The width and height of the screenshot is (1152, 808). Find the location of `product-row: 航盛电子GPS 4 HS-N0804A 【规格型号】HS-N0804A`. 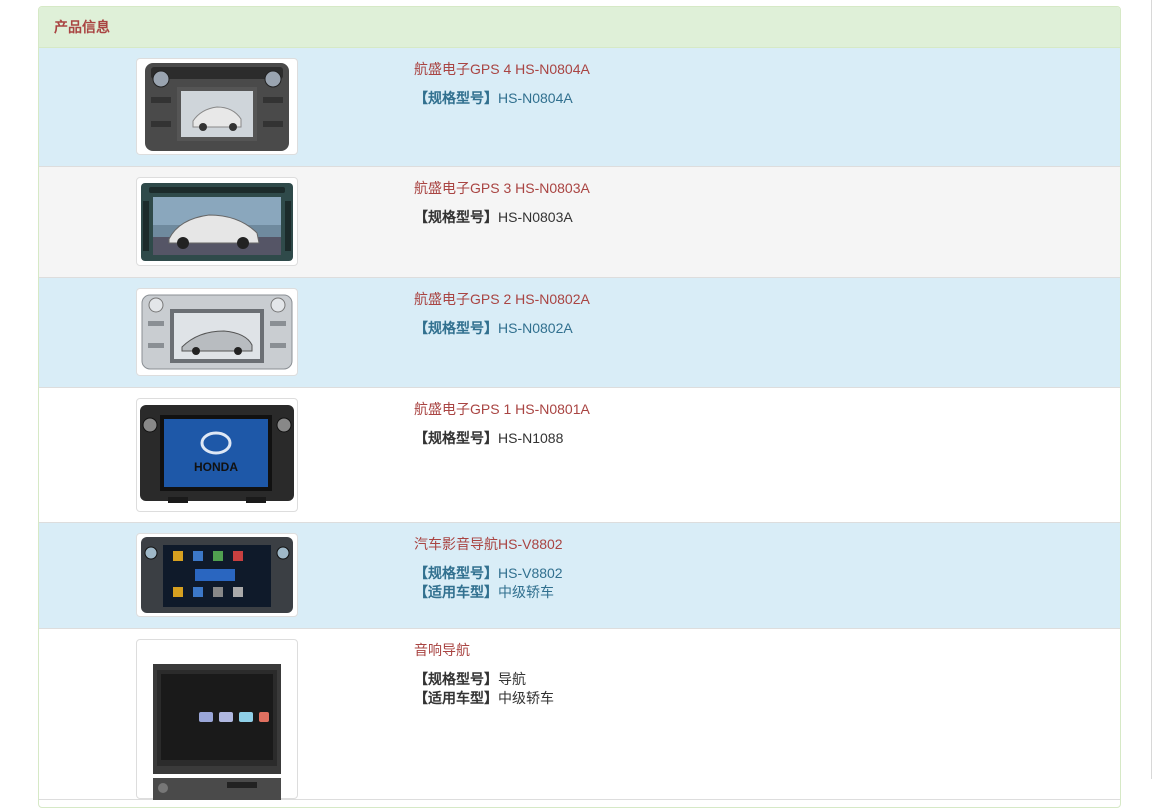

product-row: 航盛电子GPS 4 HS-N0804A 【规格型号】HS-N0804A is located at coordinates (579, 107).